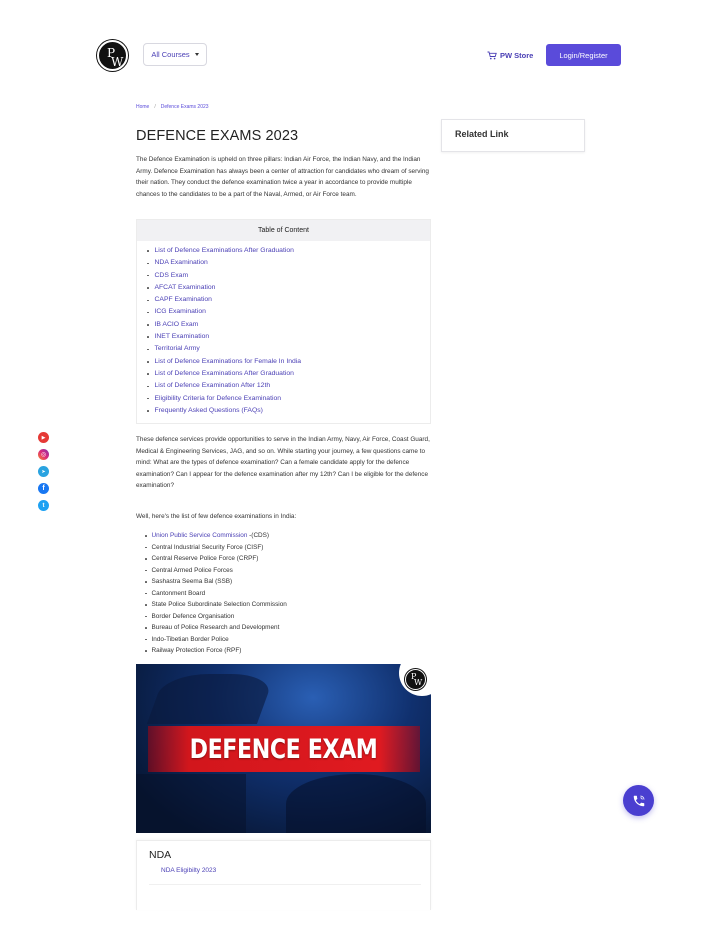 The image size is (720, 931). Describe the element at coordinates (117, 62) in the screenshot. I see `logo-letter-w: W` at that location.